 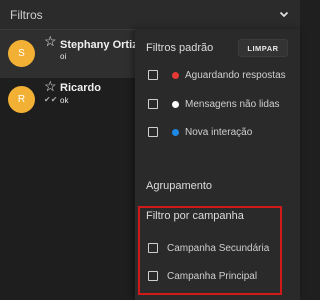 I want to click on status-dot-white, so click(x=175, y=104).